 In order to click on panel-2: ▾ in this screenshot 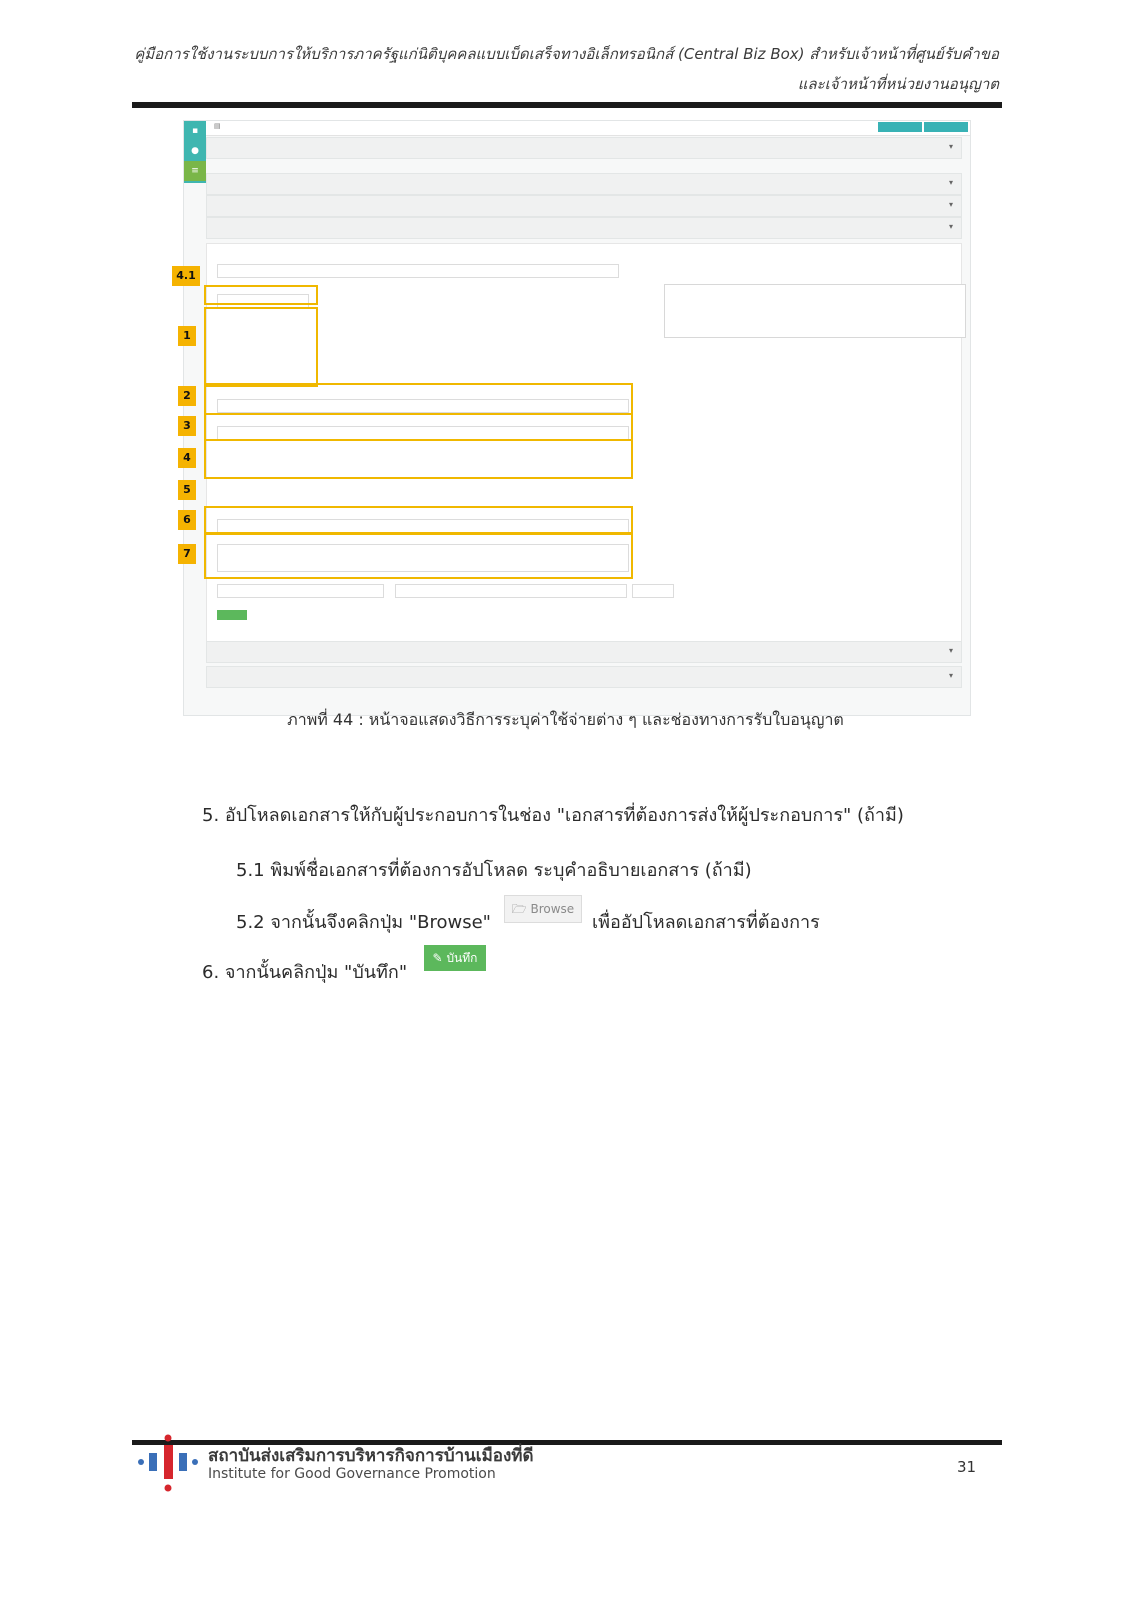, I will do `click(584, 184)`.